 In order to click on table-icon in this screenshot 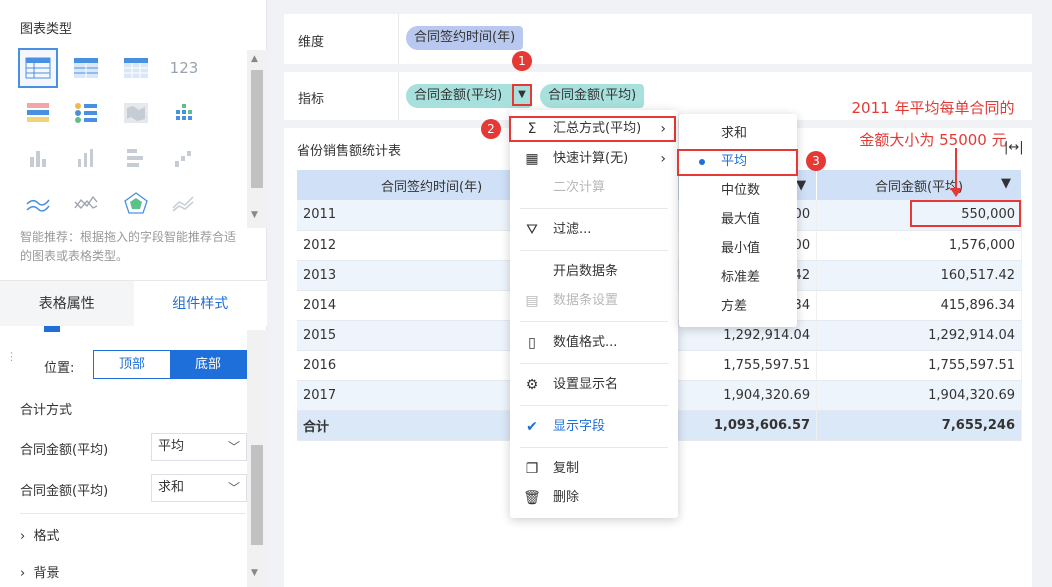, I will do `click(38, 68)`.